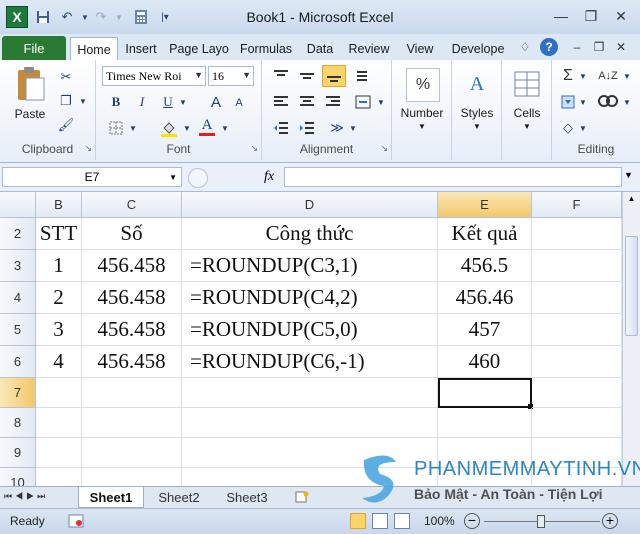 This screenshot has width=640, height=534. I want to click on tab-formulas: Formulas, so click(266, 49).